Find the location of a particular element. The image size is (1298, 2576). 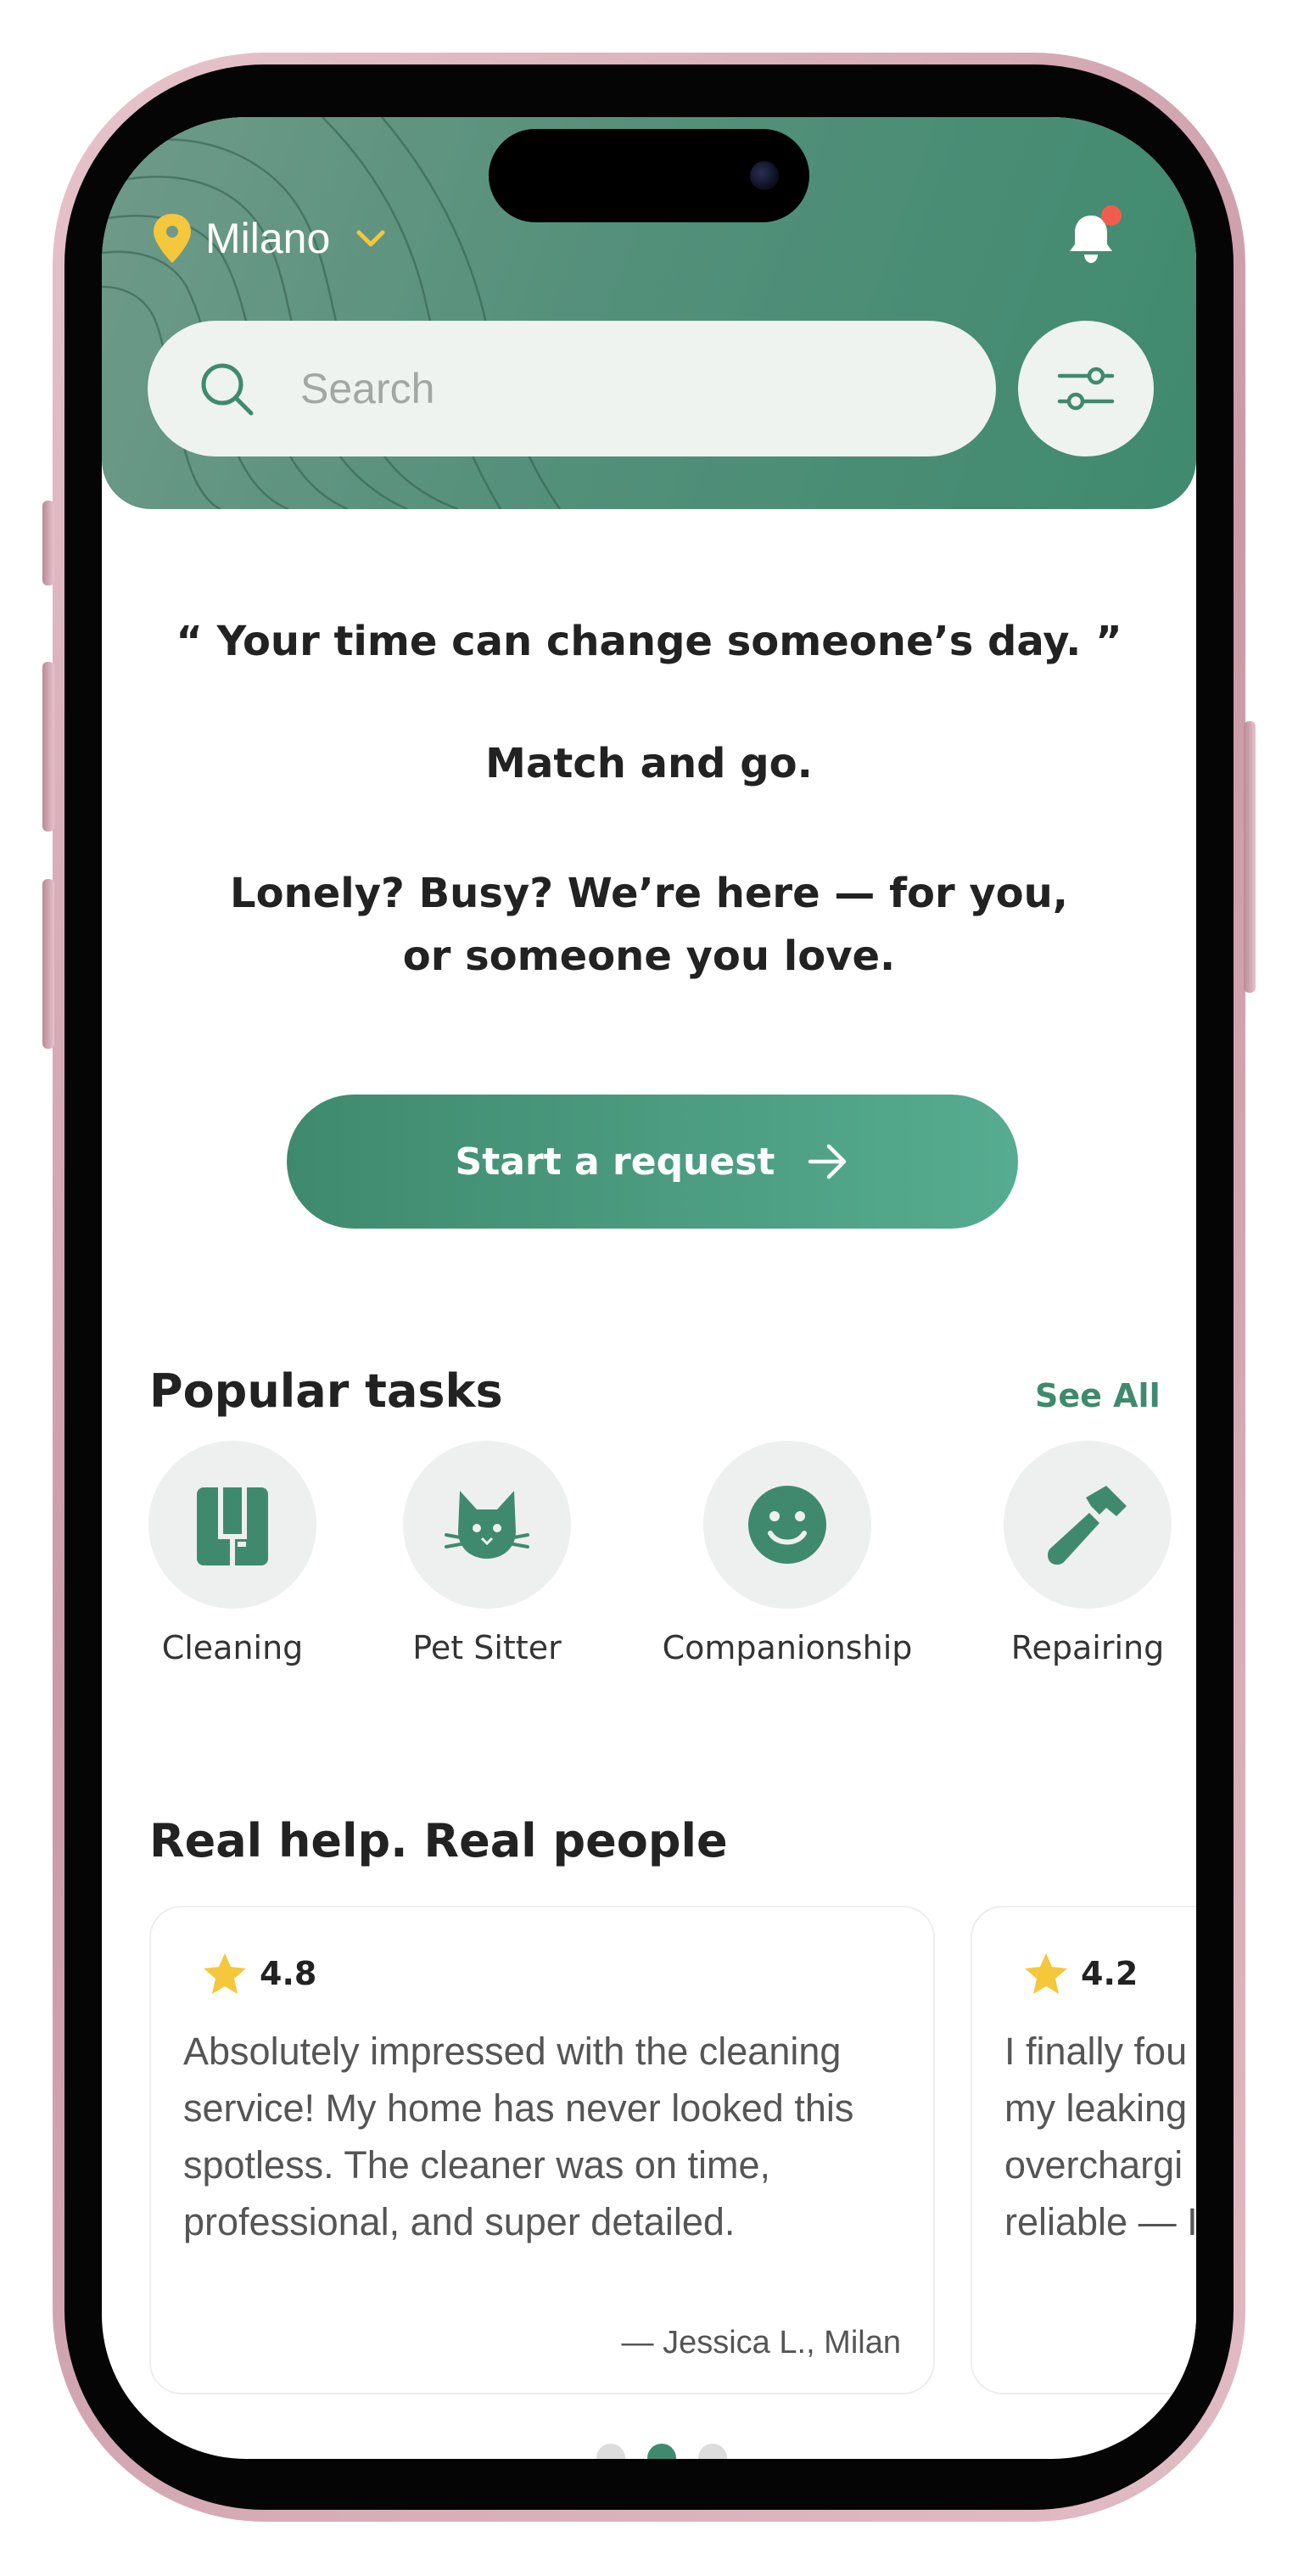

search-bar is located at coordinates (572, 388).